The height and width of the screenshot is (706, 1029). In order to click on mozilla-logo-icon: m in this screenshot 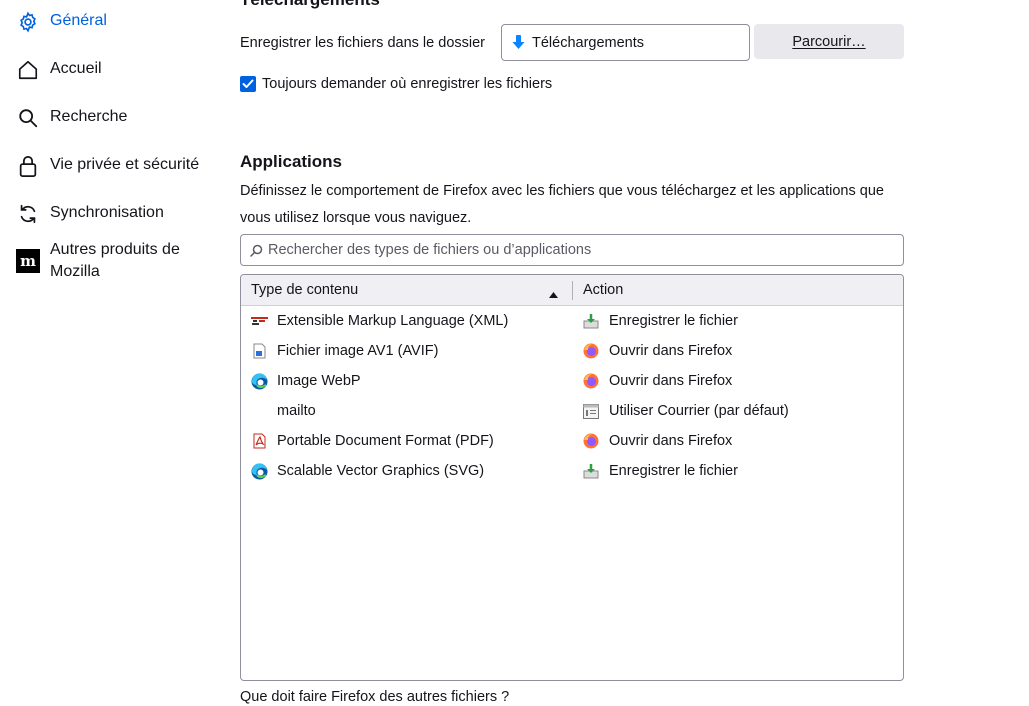, I will do `click(28, 261)`.